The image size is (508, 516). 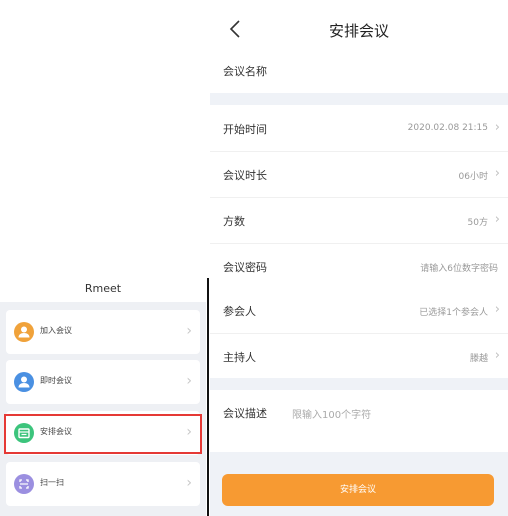 What do you see at coordinates (103, 484) in the screenshot?
I see `scan-item: 扫一扫 ›` at bounding box center [103, 484].